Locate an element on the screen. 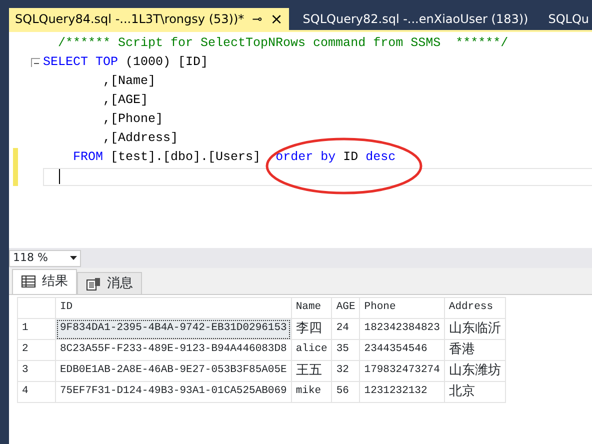 The image size is (592, 444). code-token: FROM is located at coordinates (88, 157).